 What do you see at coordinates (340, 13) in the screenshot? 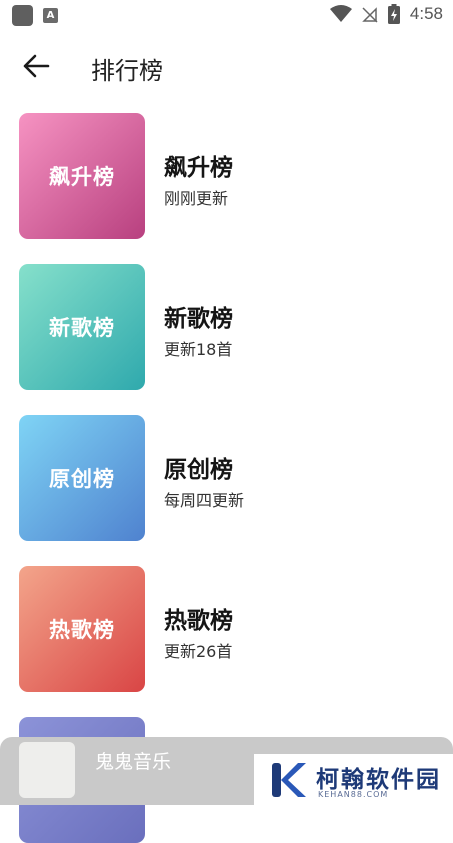
I see `wifi-icon` at bounding box center [340, 13].